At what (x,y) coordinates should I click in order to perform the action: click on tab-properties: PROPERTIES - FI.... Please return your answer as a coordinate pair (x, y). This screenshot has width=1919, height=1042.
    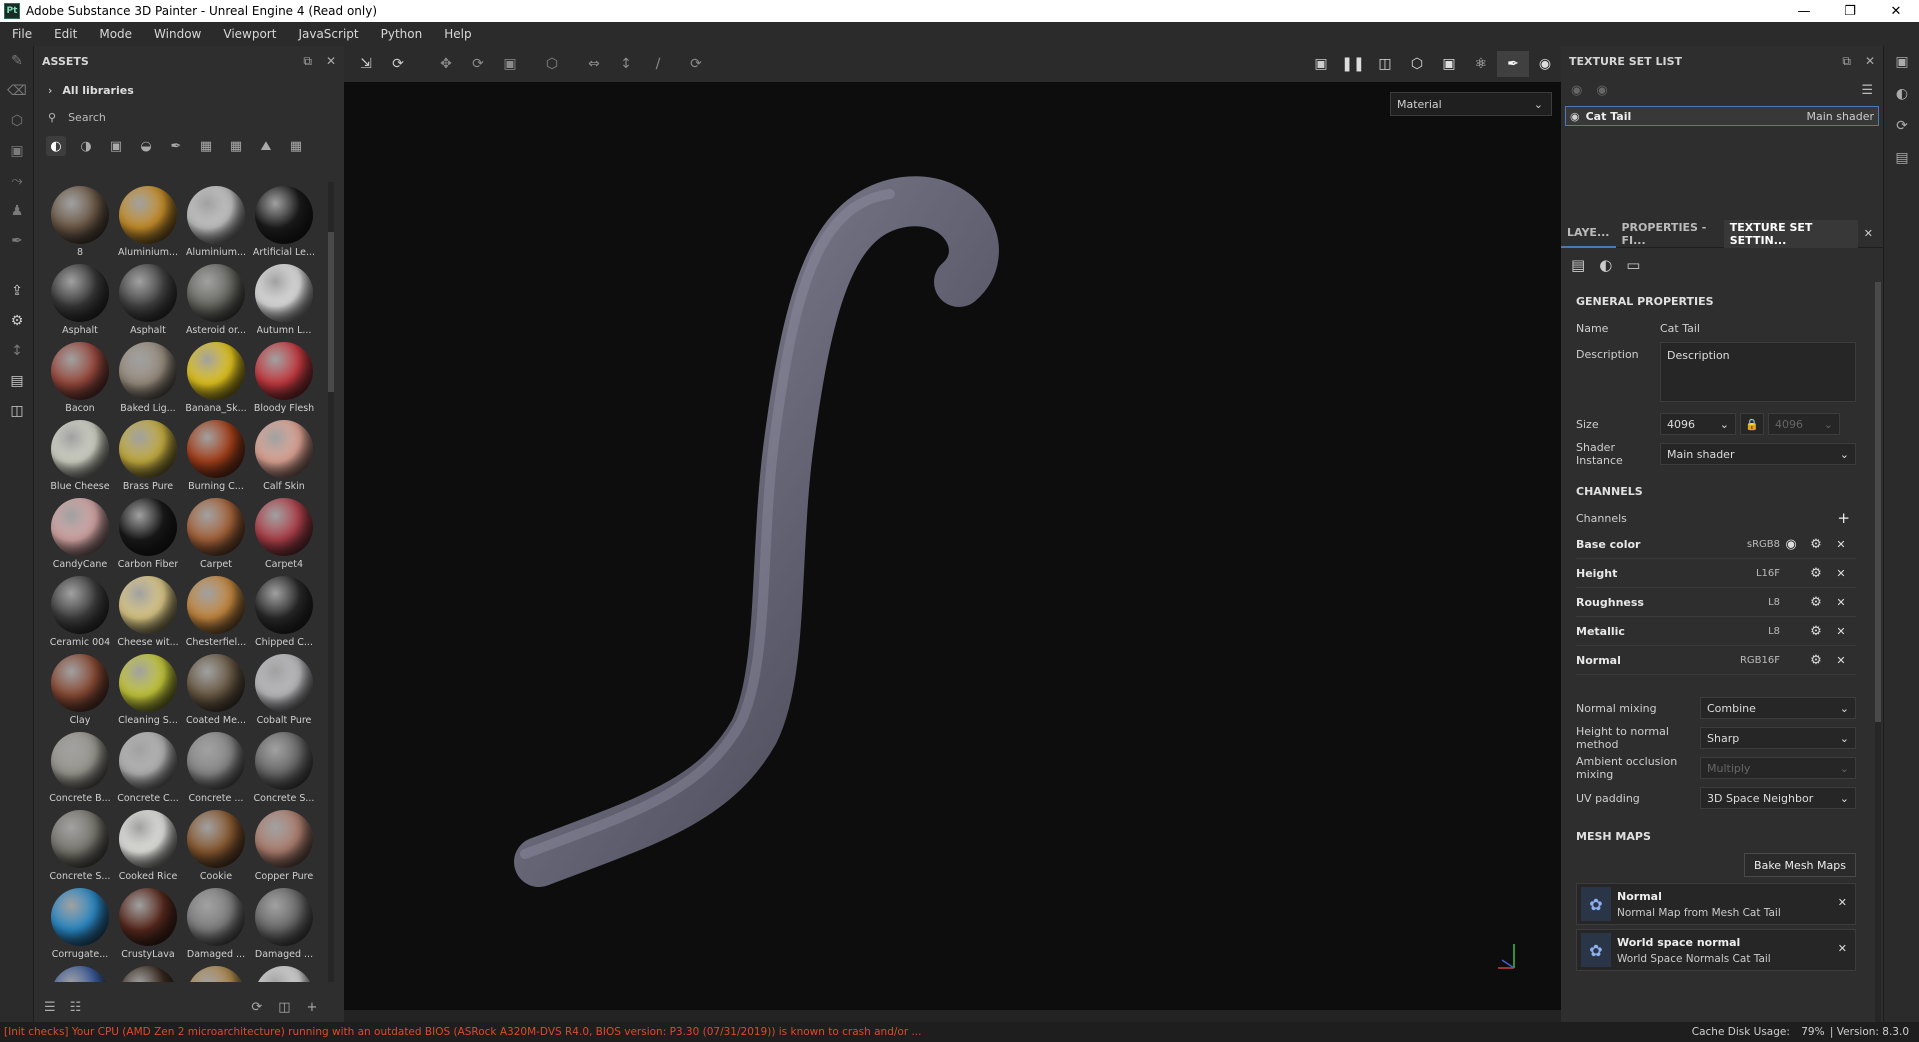
    Looking at the image, I should click on (1670, 234).